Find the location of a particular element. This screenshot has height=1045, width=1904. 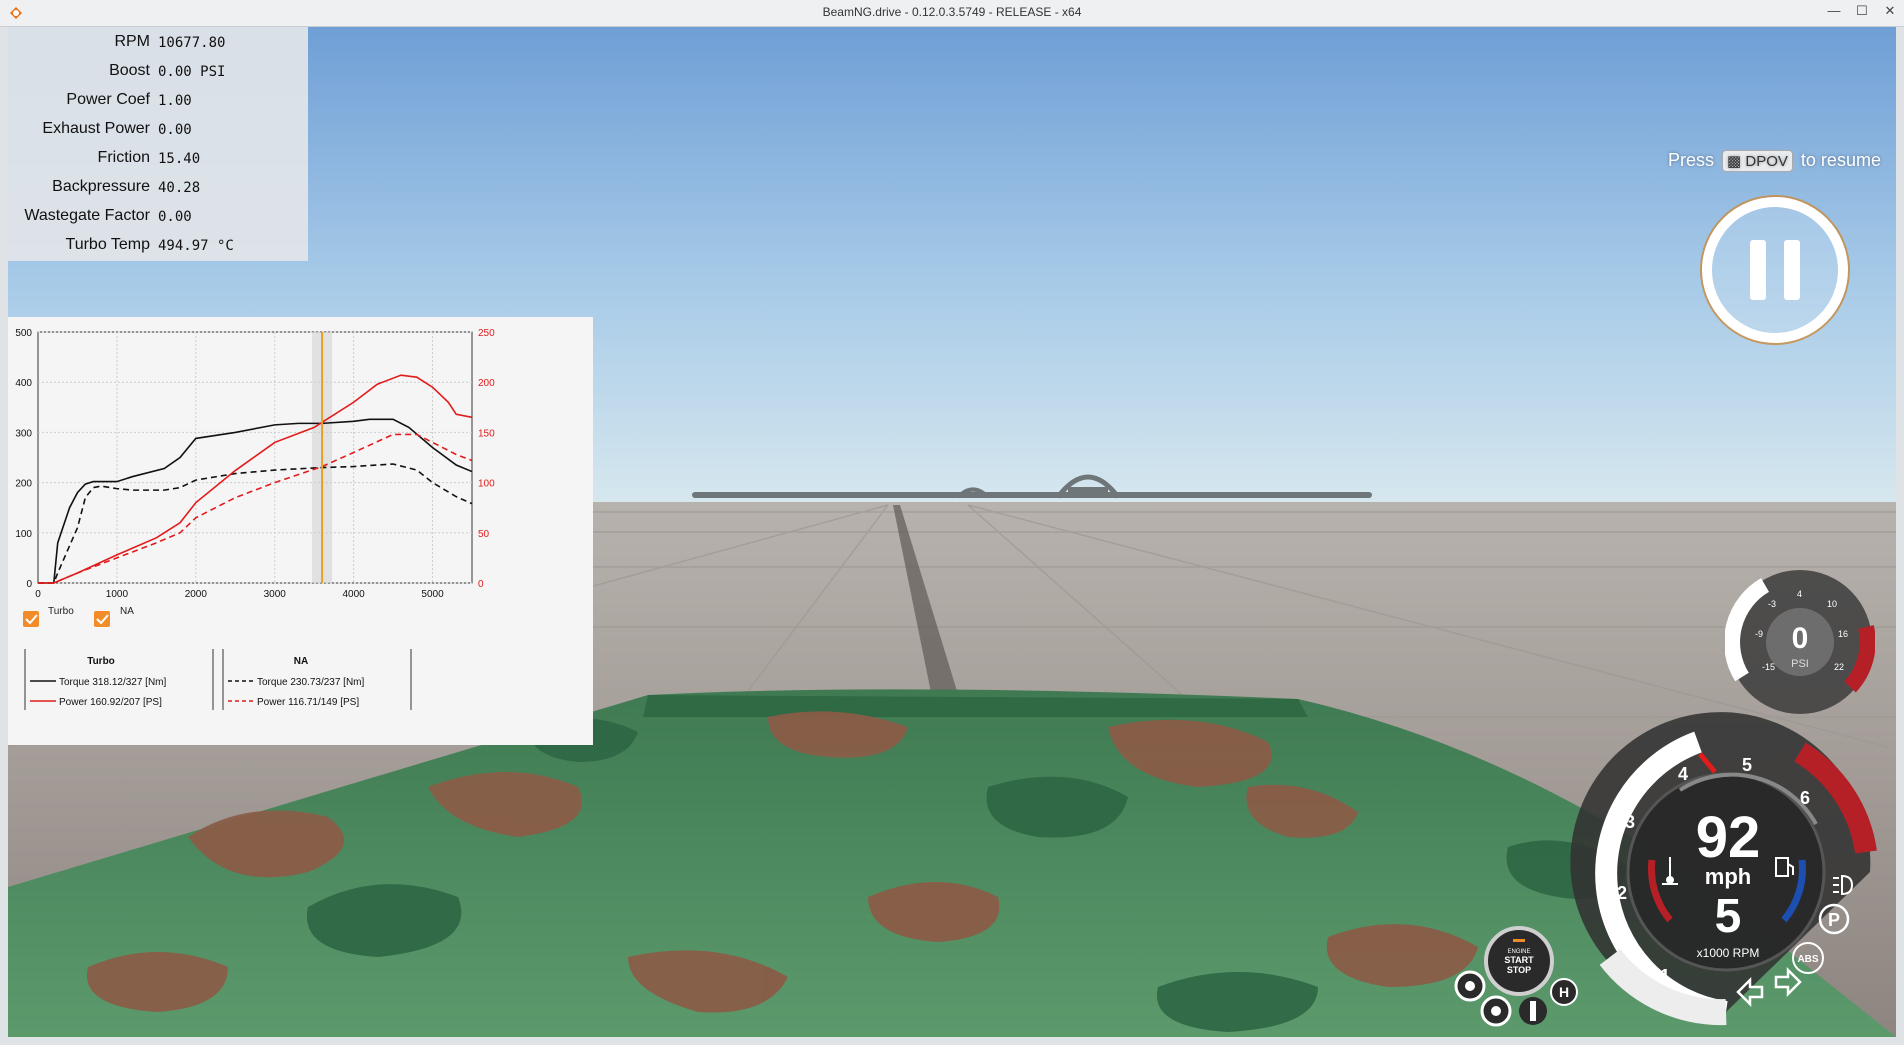

start-stop-button: ENGINE START STOP is located at coordinates (1519, 961).